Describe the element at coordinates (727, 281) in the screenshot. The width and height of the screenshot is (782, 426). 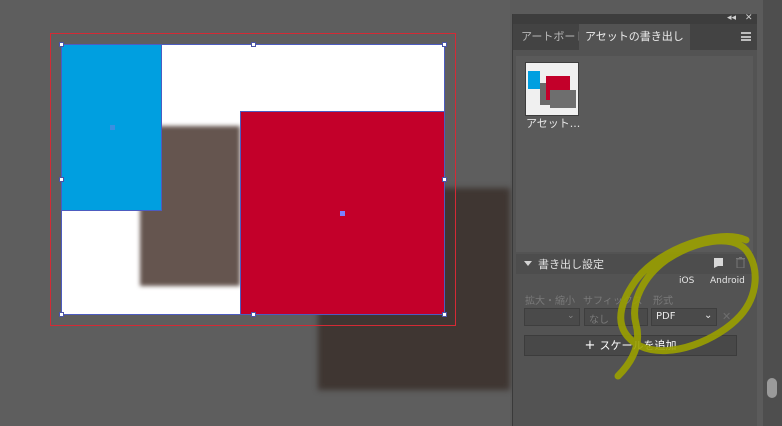
I see `platform-android-link: Android` at that location.